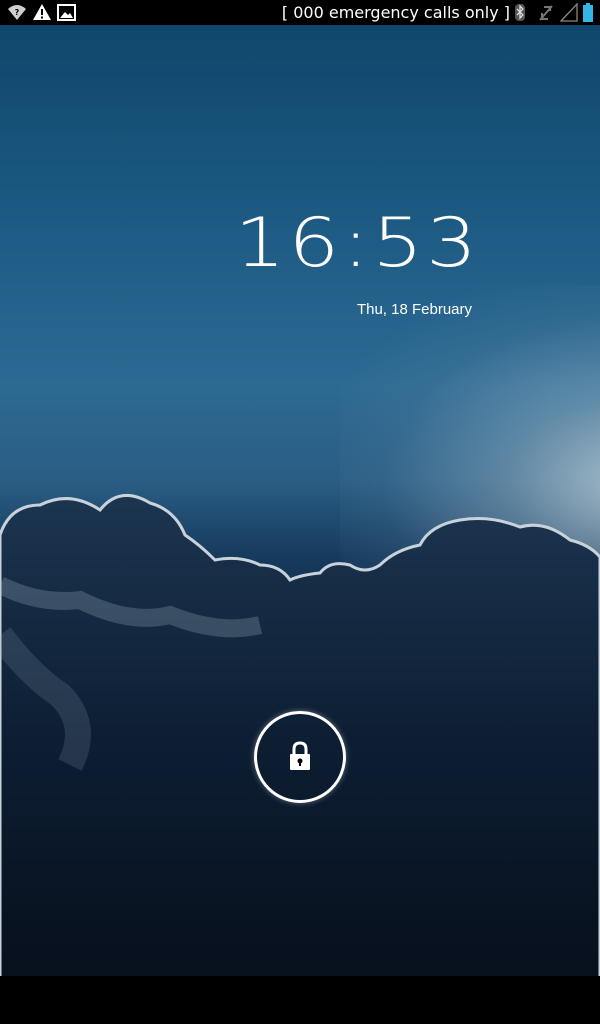  I want to click on unlock-button, so click(300, 757).